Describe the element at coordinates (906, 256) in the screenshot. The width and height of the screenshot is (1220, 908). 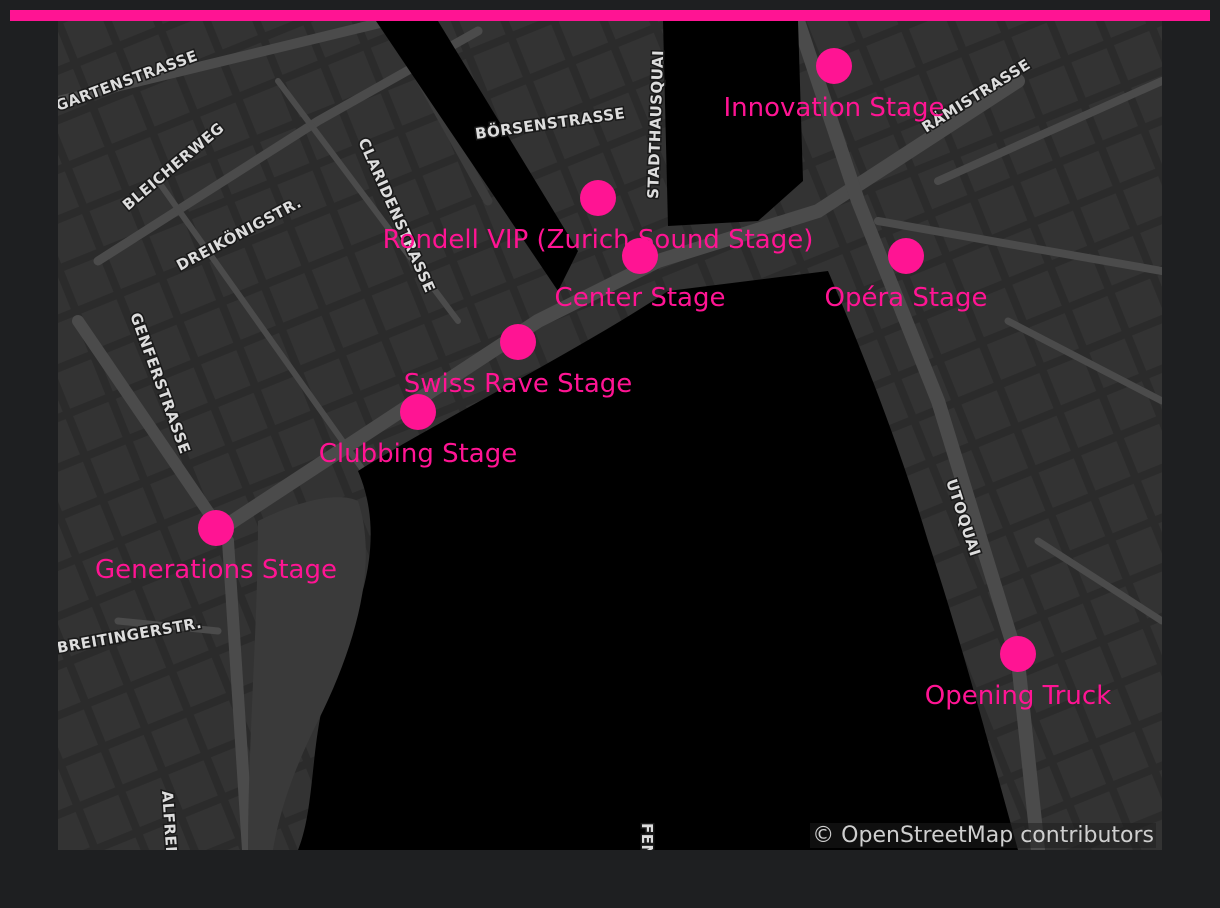
I see `marker-opera-stage` at that location.